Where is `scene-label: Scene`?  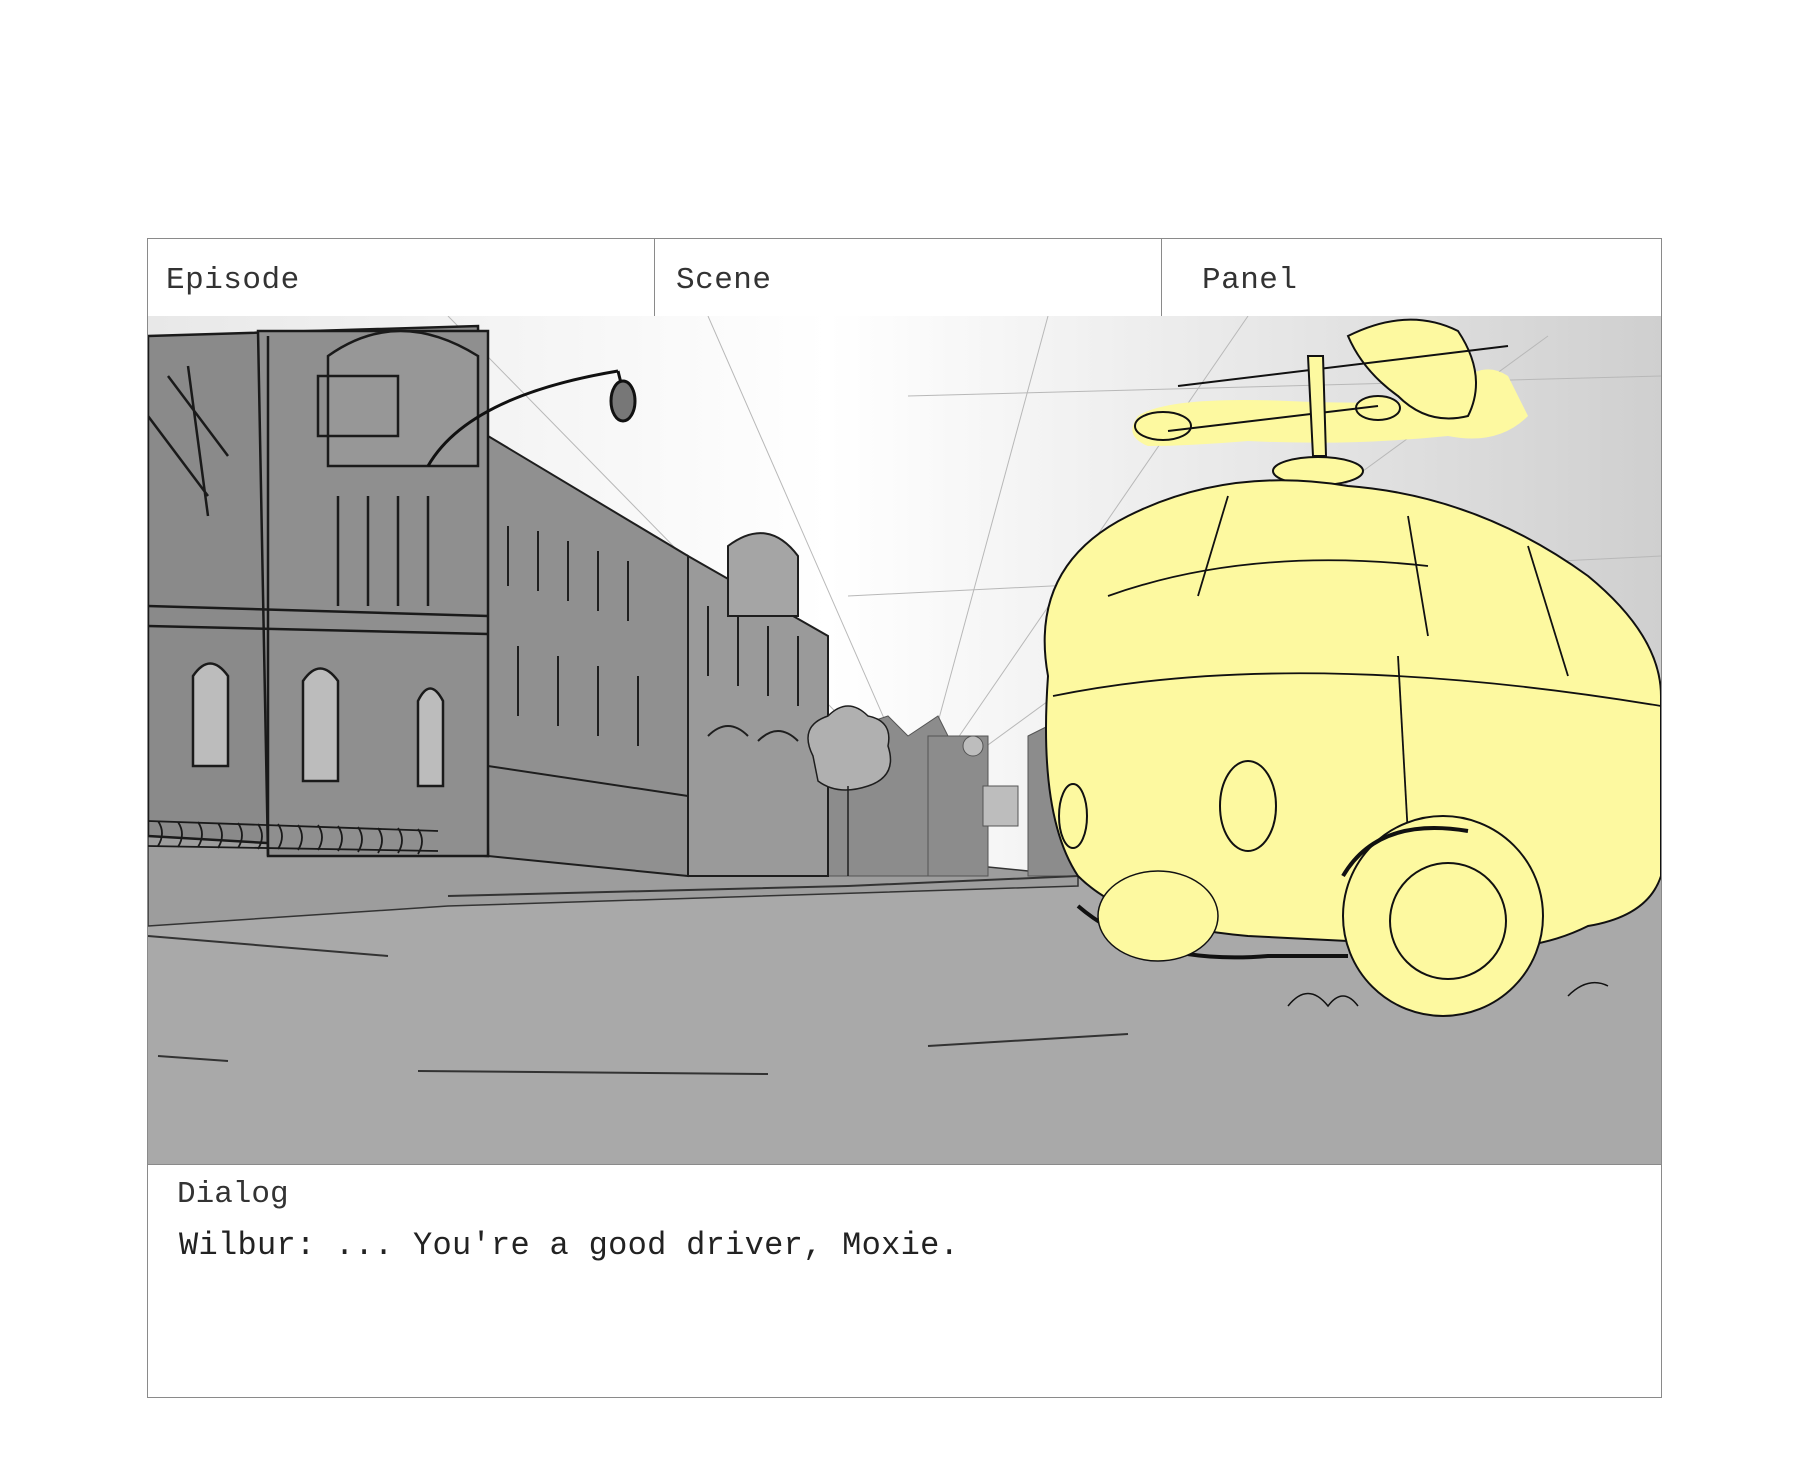 scene-label: Scene is located at coordinates (724, 280).